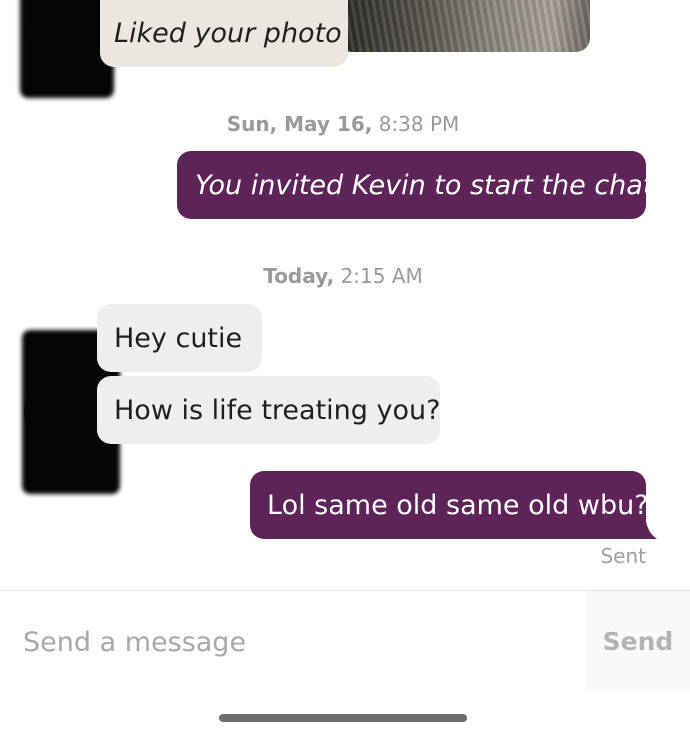 The height and width of the screenshot is (737, 690). Describe the element at coordinates (458, 505) in the screenshot. I see `outgoing-message-text: Lol same old same old wbu?` at that location.